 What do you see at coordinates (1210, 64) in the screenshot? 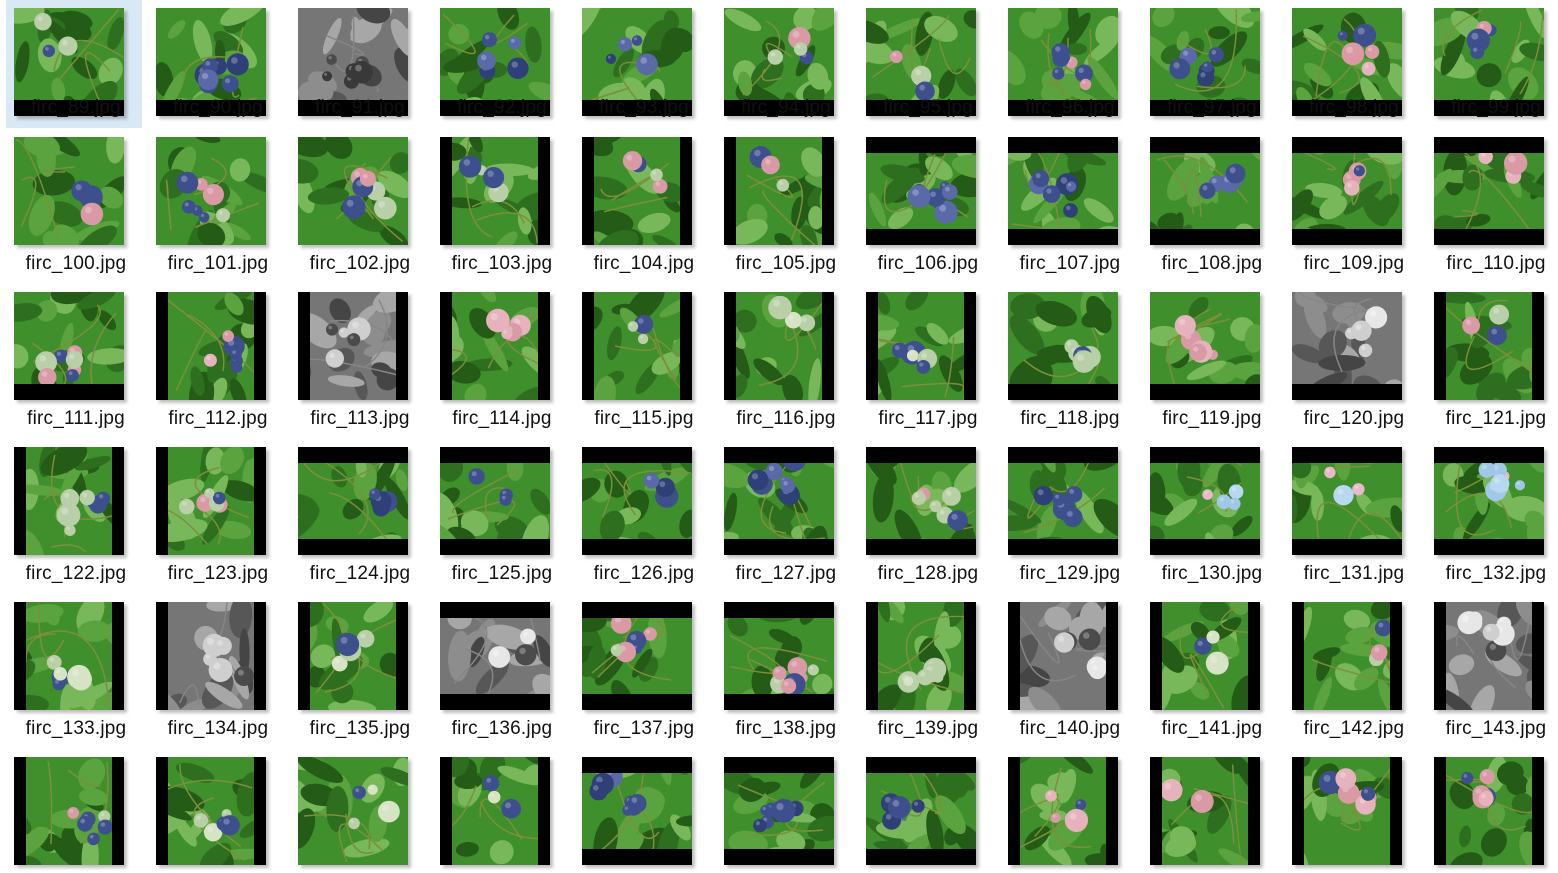
I see `file-item: firc_97.jpg` at bounding box center [1210, 64].